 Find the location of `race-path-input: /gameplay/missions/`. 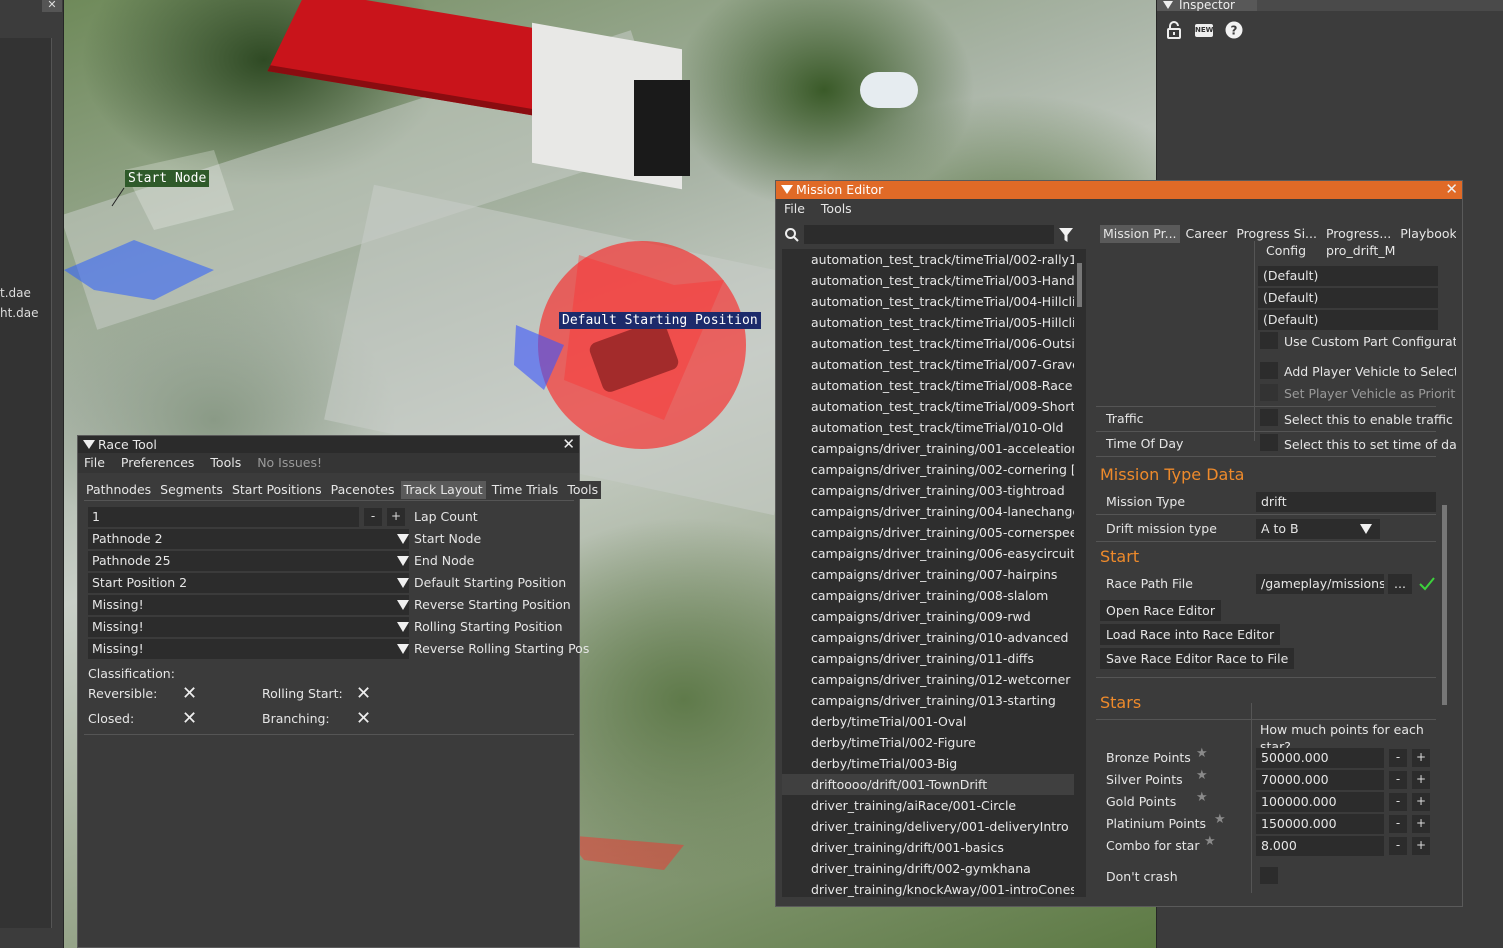

race-path-input: /gameplay/missions/ is located at coordinates (1320, 584).